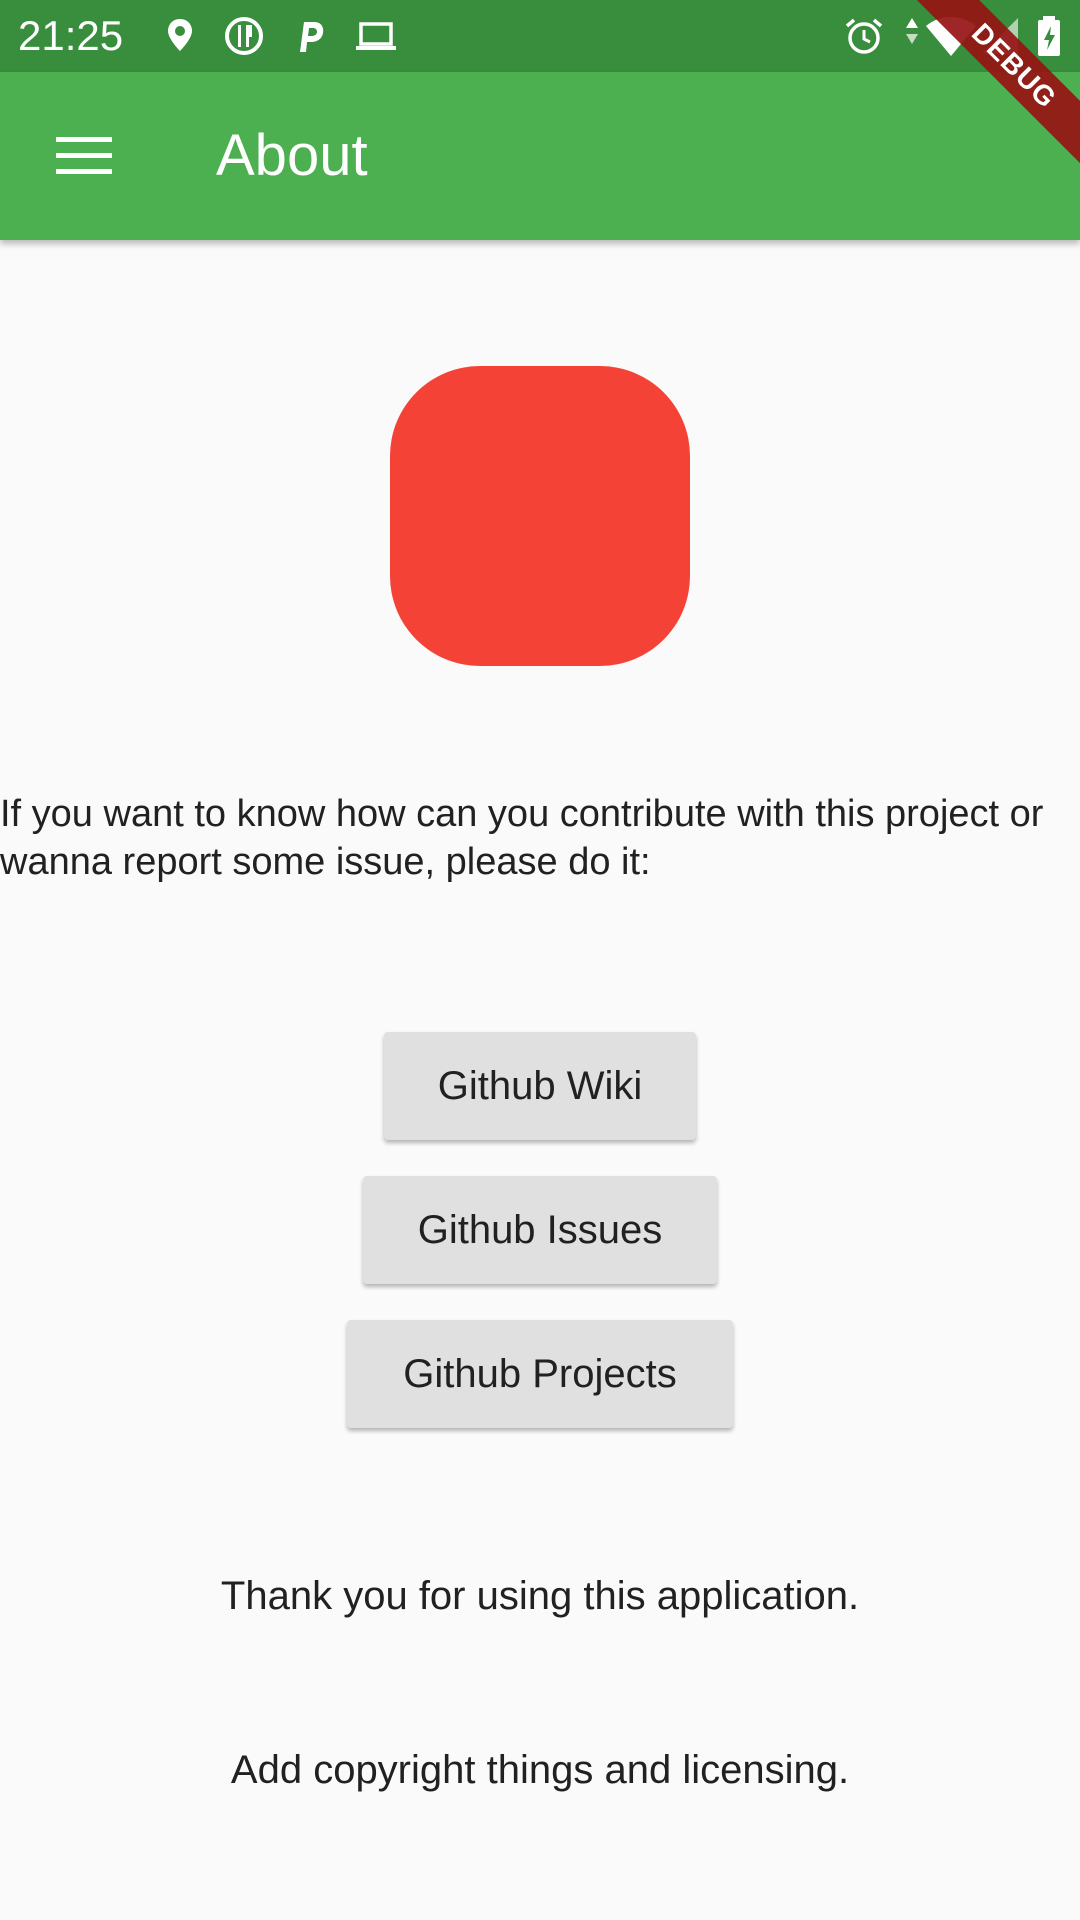 The image size is (1080, 1920). I want to click on menu-button, so click(84, 158).